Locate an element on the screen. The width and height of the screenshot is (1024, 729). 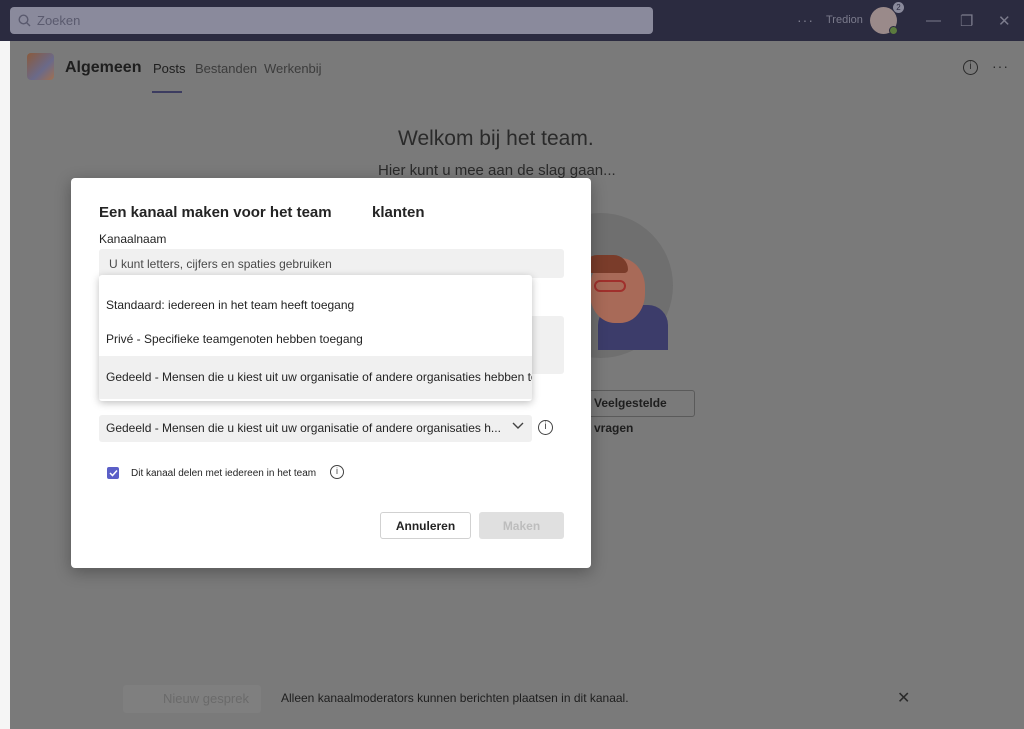
channel-name-label: Kanaalnaam is located at coordinates (133, 239).